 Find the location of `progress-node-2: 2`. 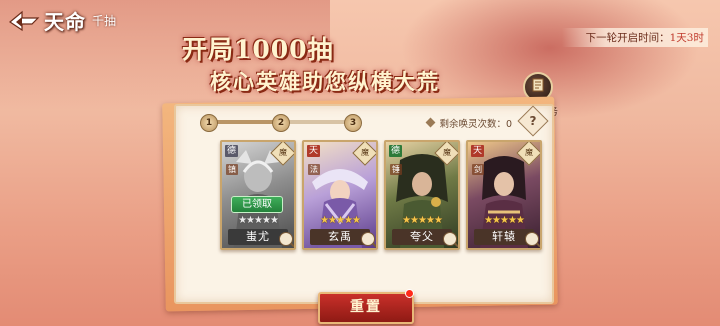

progress-node-2: 2 is located at coordinates (281, 123).